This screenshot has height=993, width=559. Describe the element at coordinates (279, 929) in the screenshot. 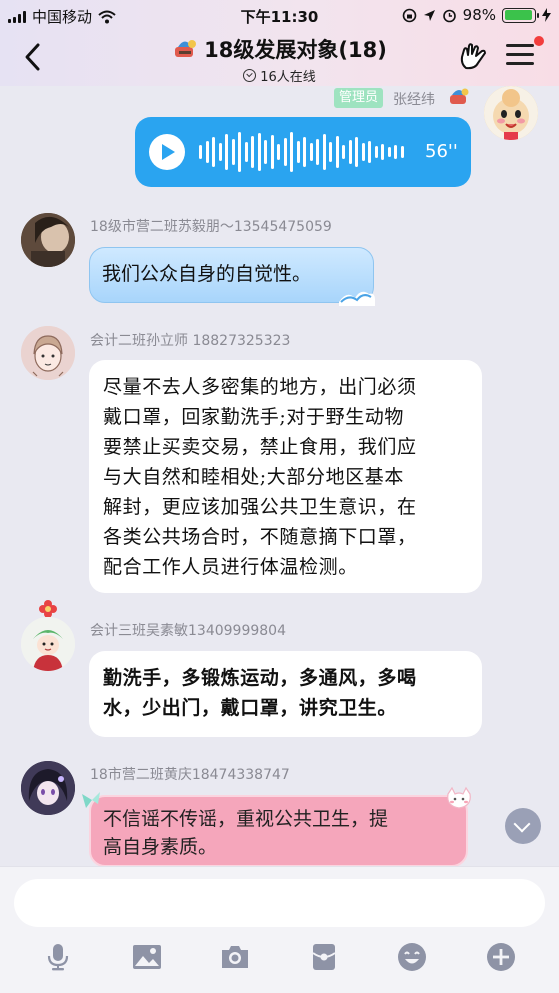

I see `input-area` at that location.